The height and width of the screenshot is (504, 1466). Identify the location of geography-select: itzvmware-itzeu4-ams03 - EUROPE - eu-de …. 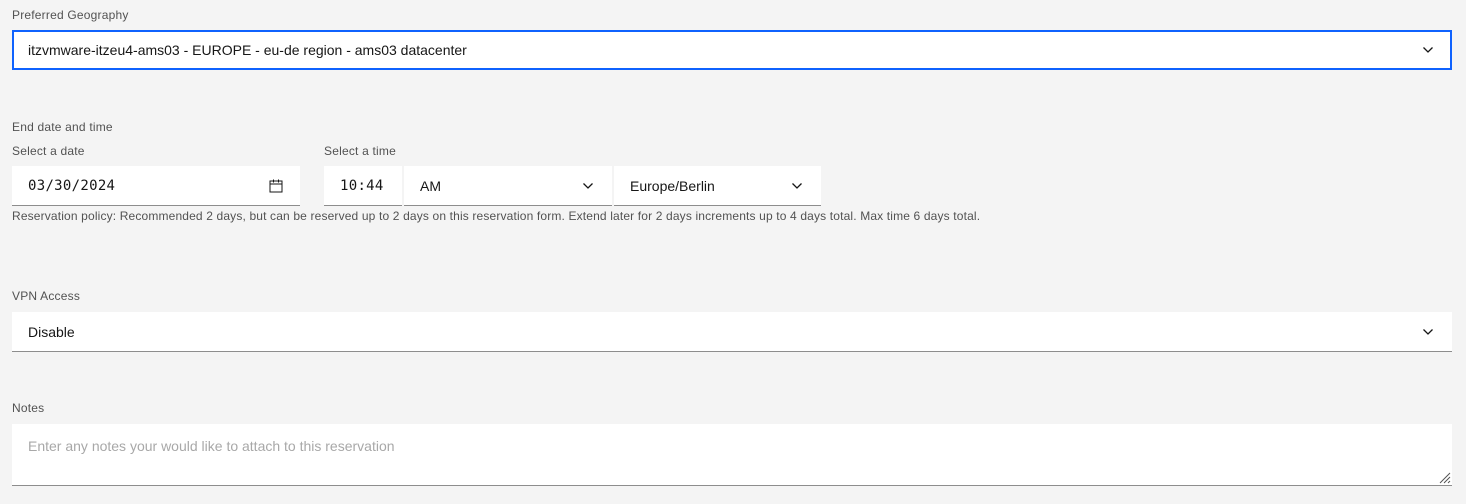
(732, 50).